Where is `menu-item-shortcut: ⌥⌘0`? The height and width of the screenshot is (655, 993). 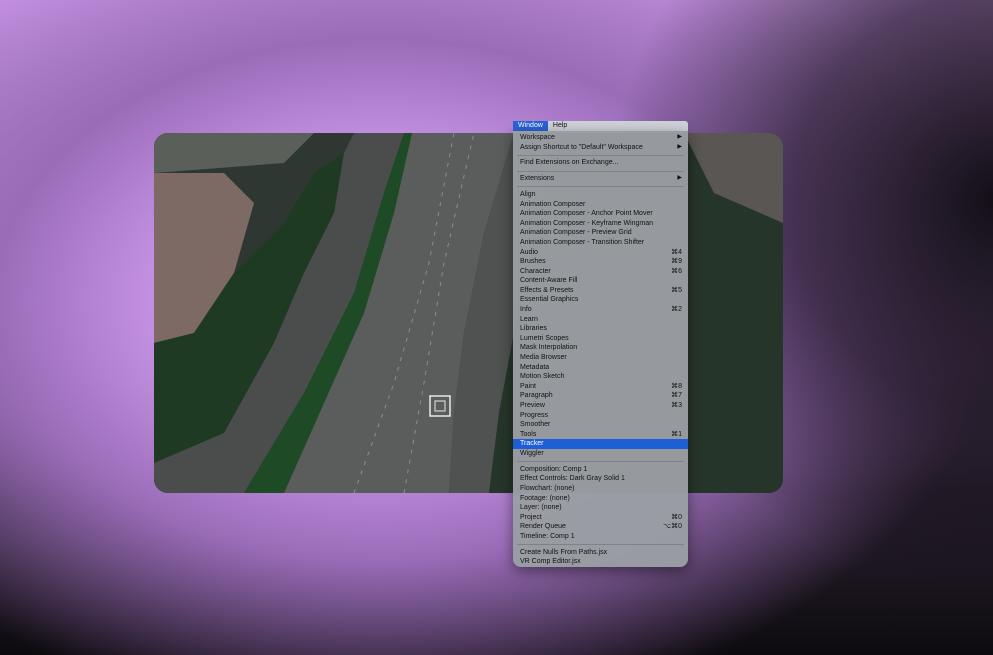 menu-item-shortcut: ⌥⌘0 is located at coordinates (672, 527).